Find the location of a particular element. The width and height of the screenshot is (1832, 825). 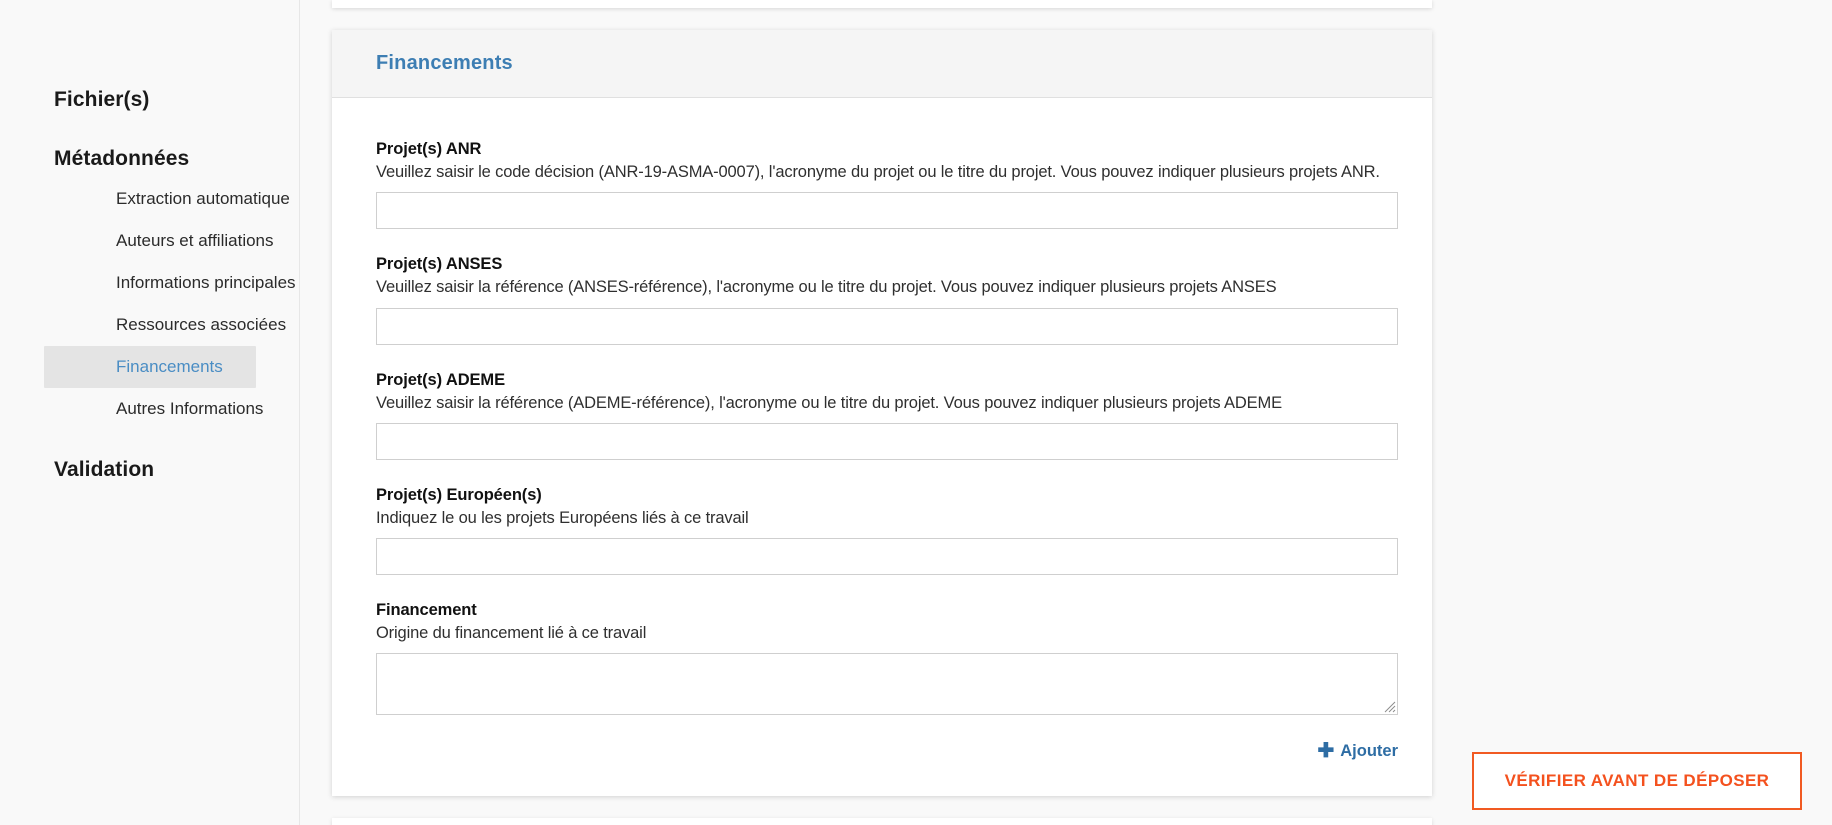

sidebar-item-autres-informations: Autres Informations is located at coordinates (153, 409).